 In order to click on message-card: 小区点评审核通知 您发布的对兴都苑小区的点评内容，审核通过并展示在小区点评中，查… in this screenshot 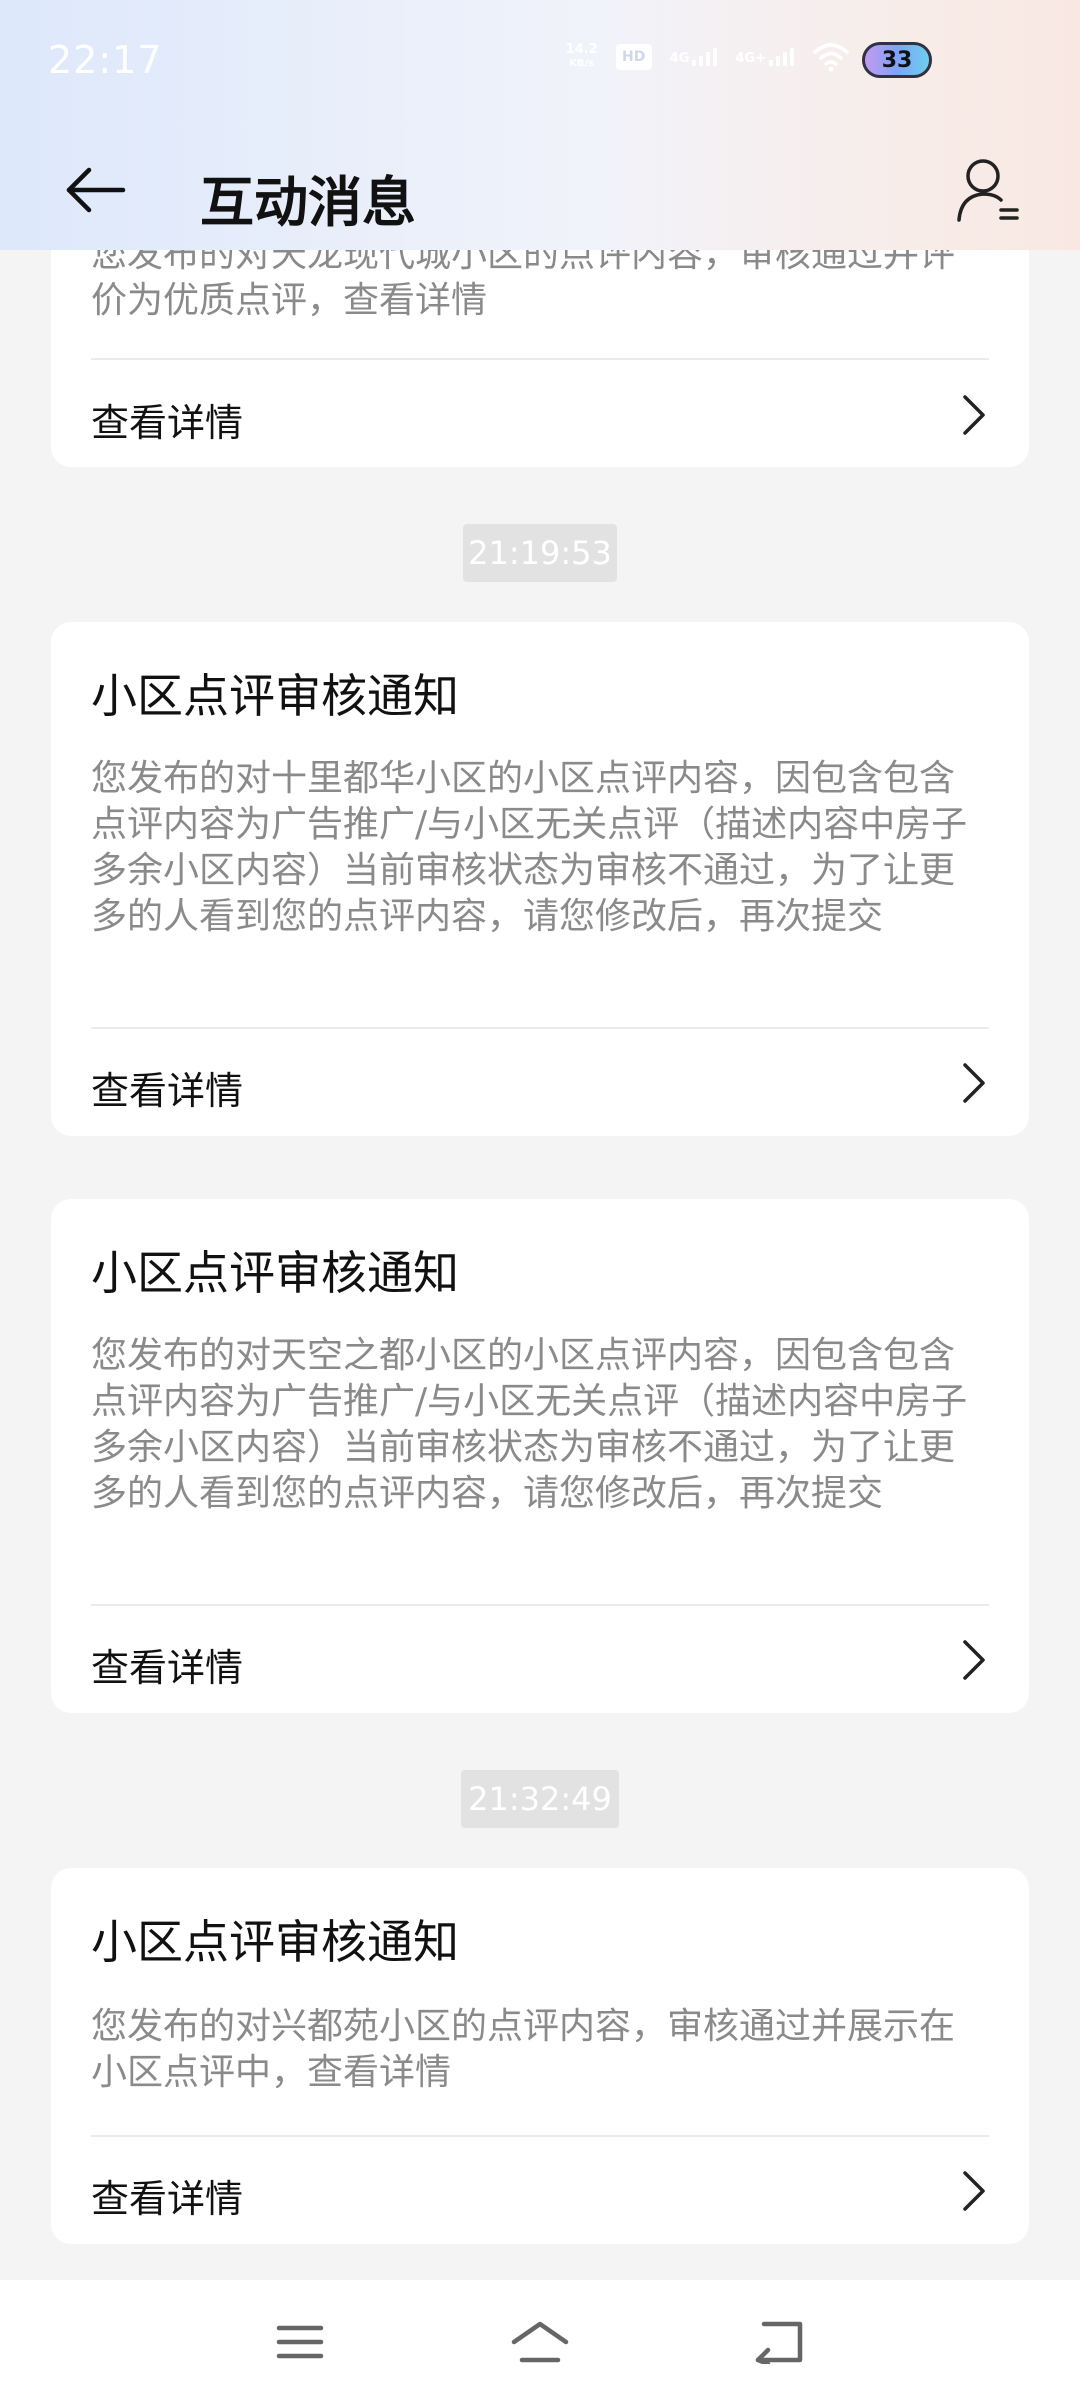, I will do `click(540, 2056)`.